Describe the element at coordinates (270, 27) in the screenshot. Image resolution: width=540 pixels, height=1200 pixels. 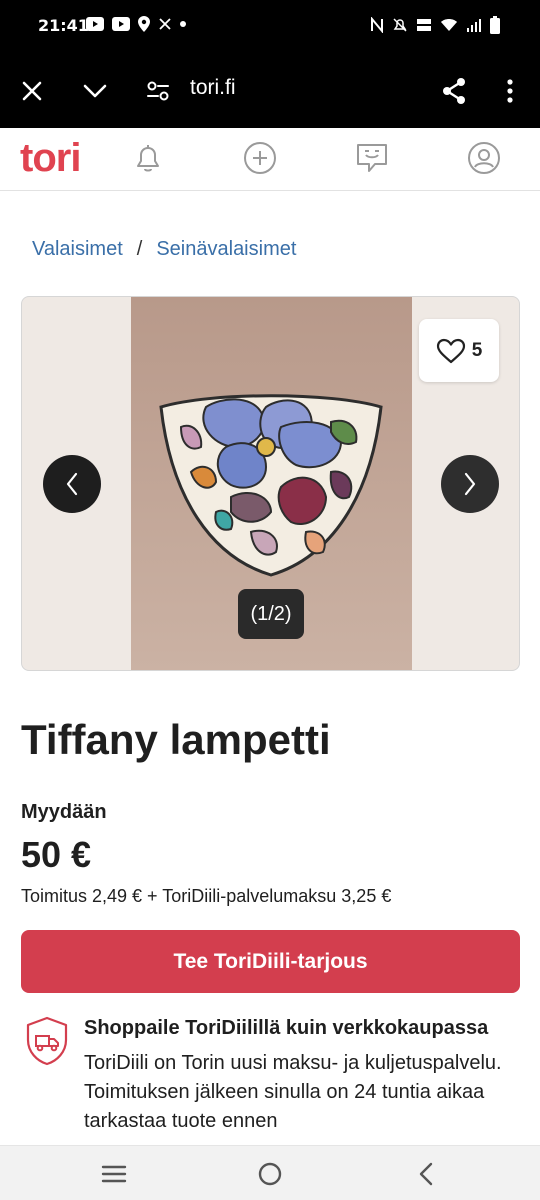
I see `status-bar: 21:41` at that location.